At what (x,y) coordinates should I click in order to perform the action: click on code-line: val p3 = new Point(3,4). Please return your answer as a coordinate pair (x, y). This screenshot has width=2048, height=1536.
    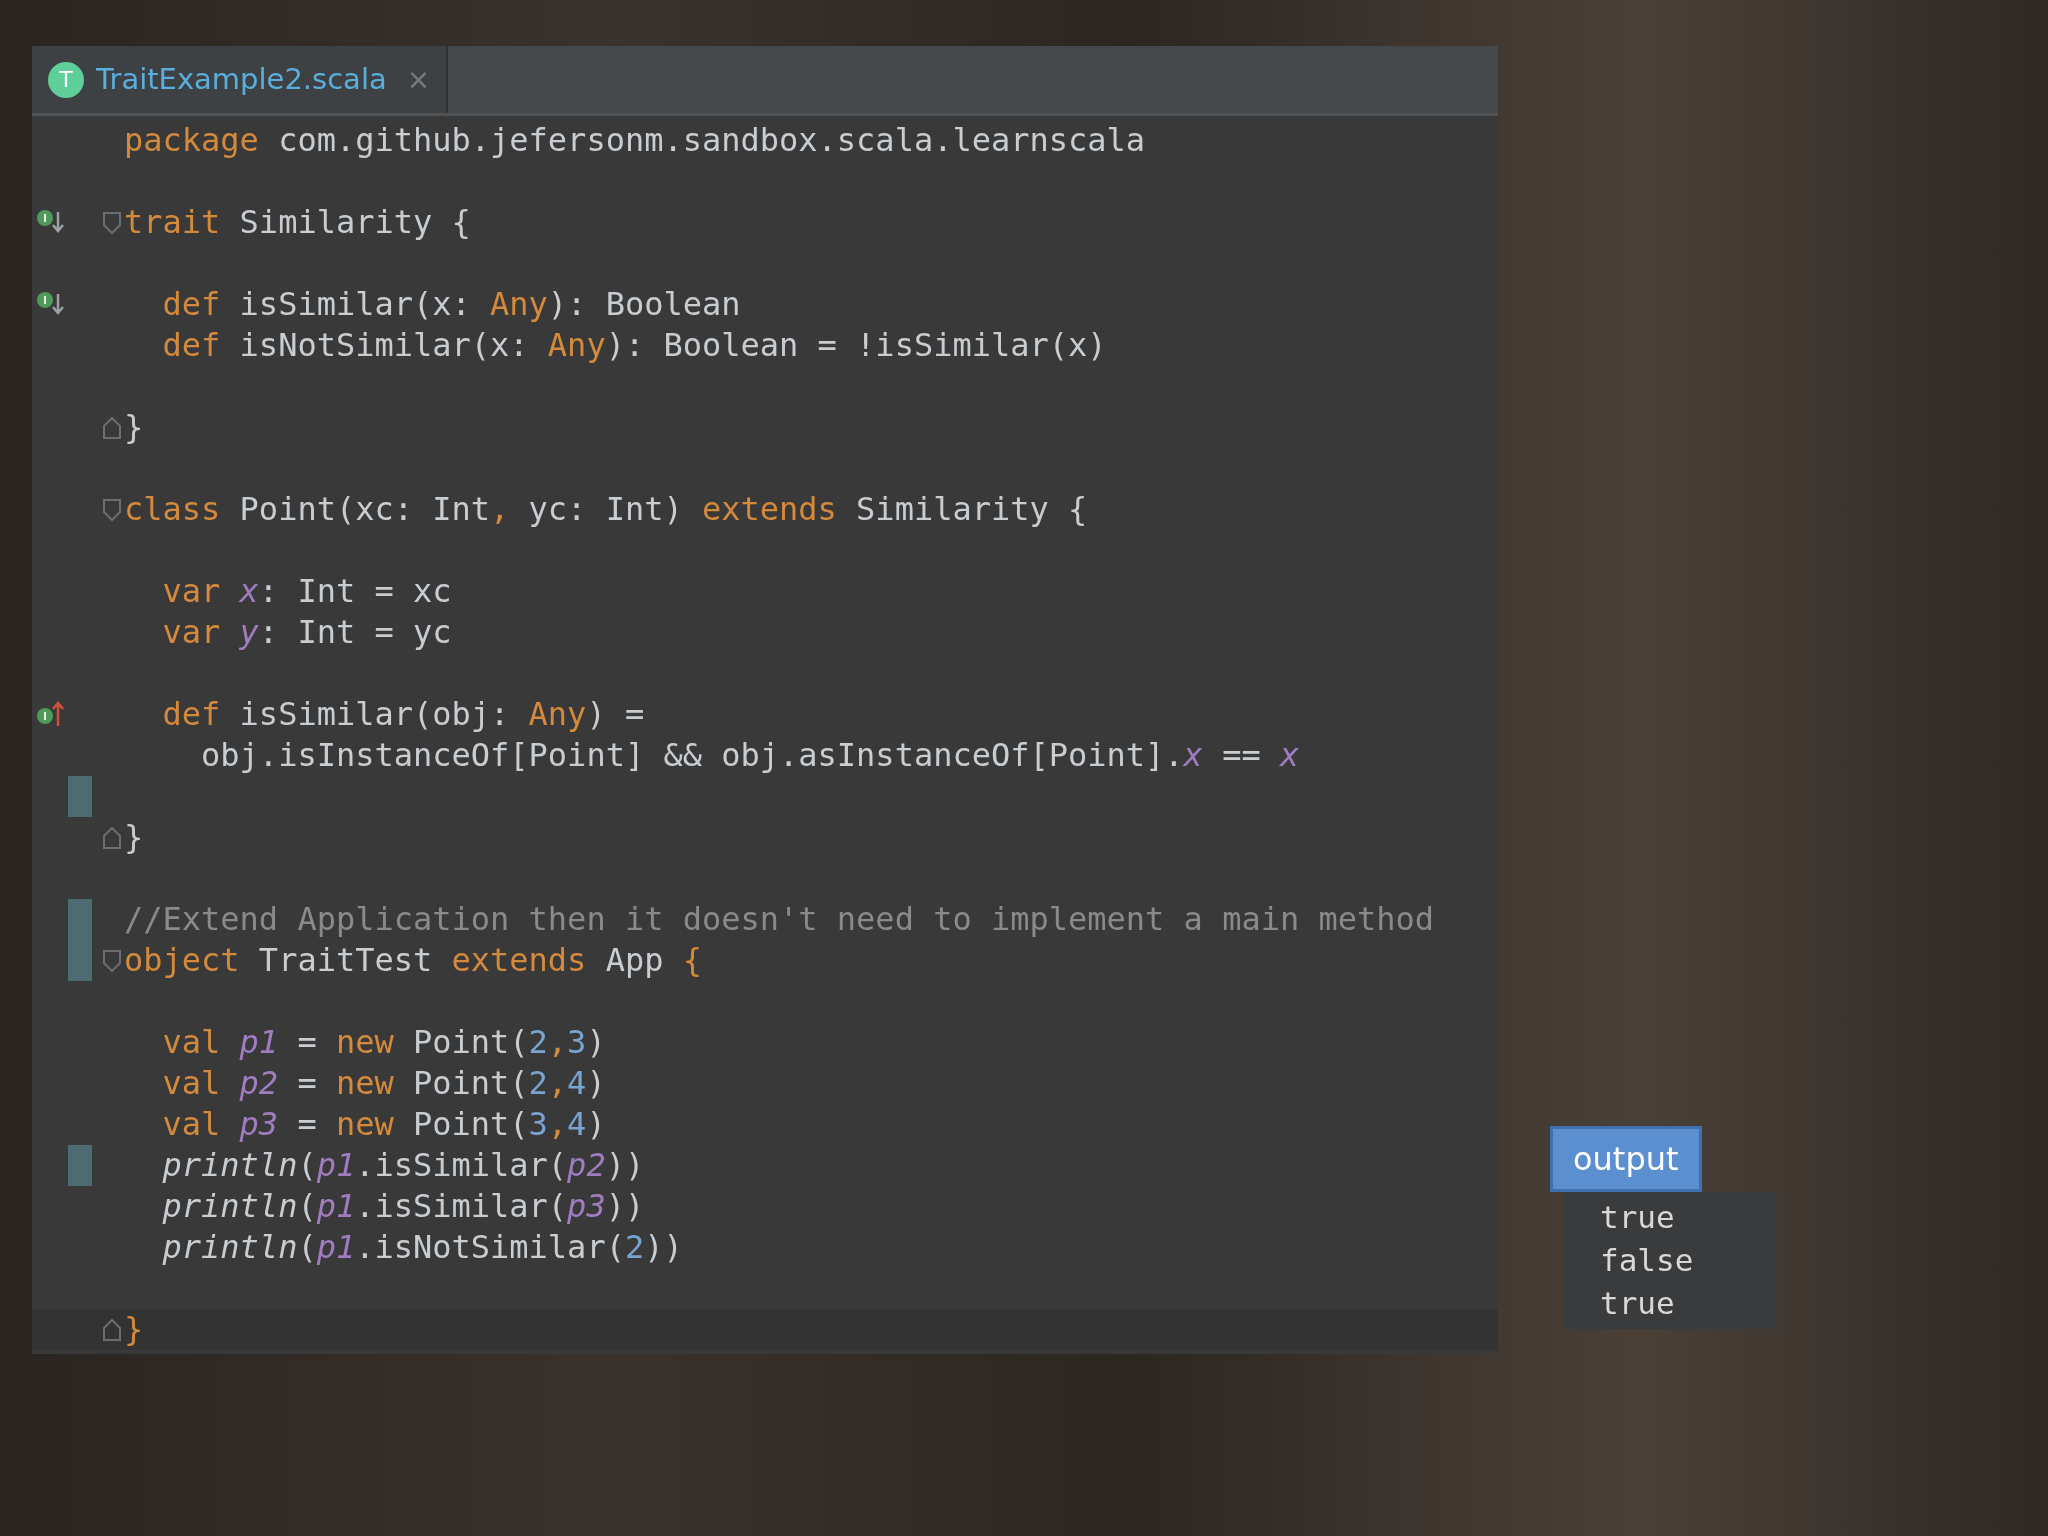
    Looking at the image, I should click on (383, 1124).